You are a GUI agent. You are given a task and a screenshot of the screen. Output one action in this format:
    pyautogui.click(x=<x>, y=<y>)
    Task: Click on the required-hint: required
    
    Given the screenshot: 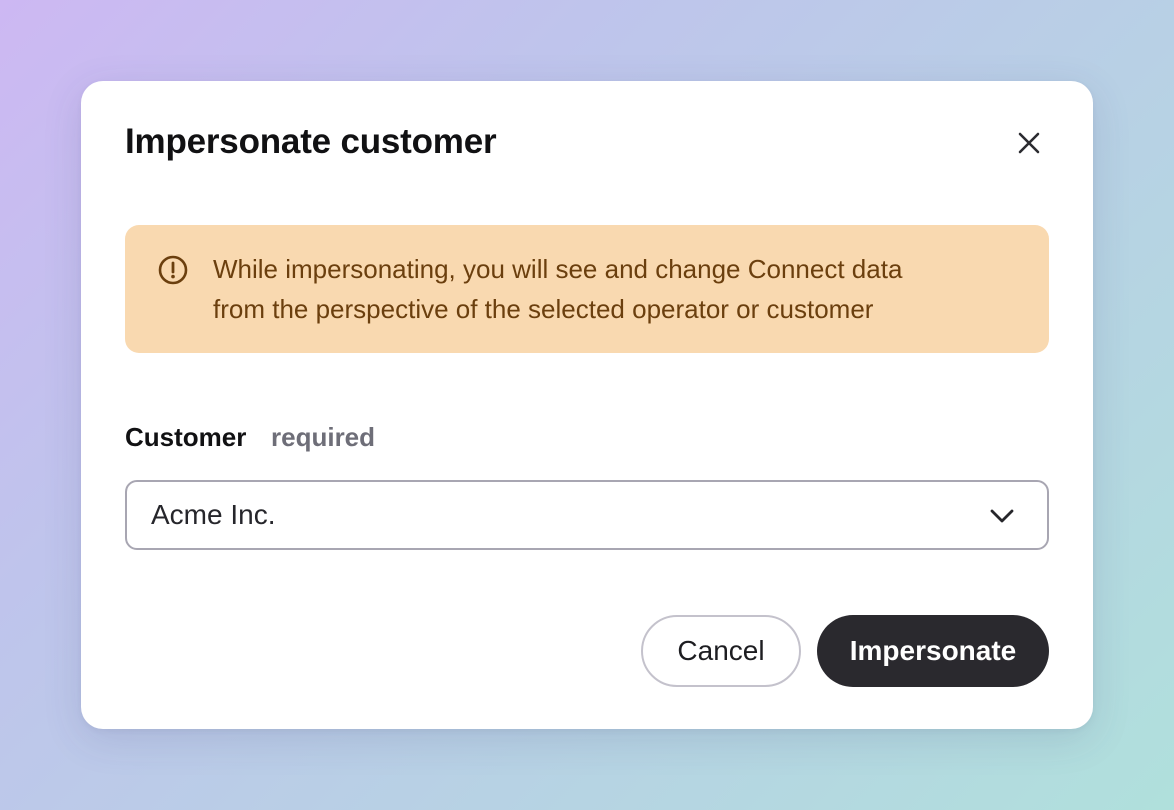 What is the action you would take?
    pyautogui.click(x=323, y=437)
    